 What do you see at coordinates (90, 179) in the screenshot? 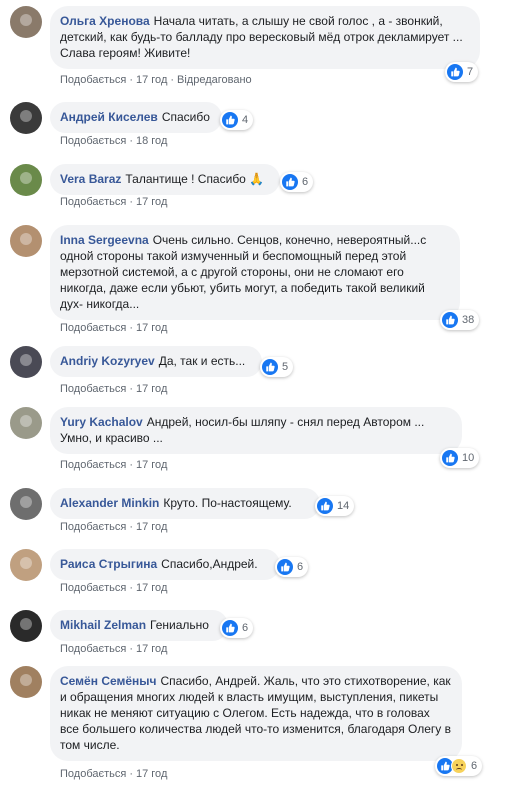
I see `comment-author: Vera Baraz` at bounding box center [90, 179].